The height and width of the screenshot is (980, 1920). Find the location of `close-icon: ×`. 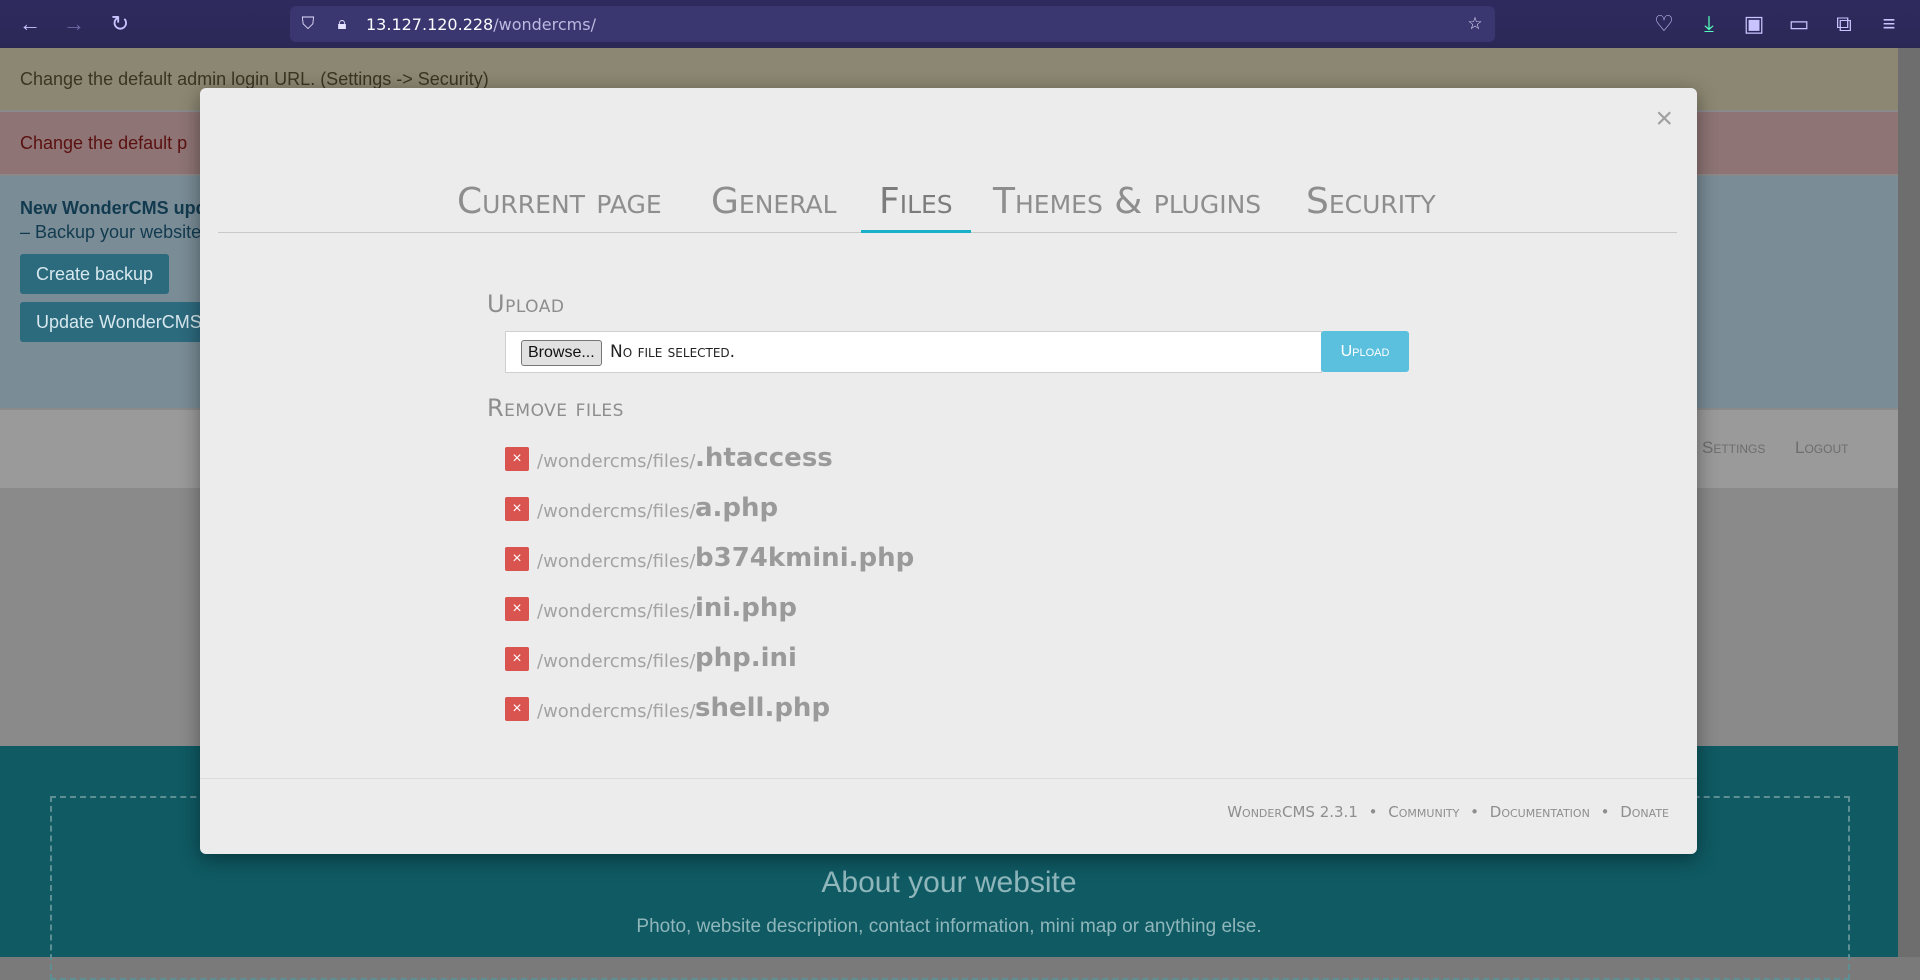

close-icon: × is located at coordinates (1664, 119).